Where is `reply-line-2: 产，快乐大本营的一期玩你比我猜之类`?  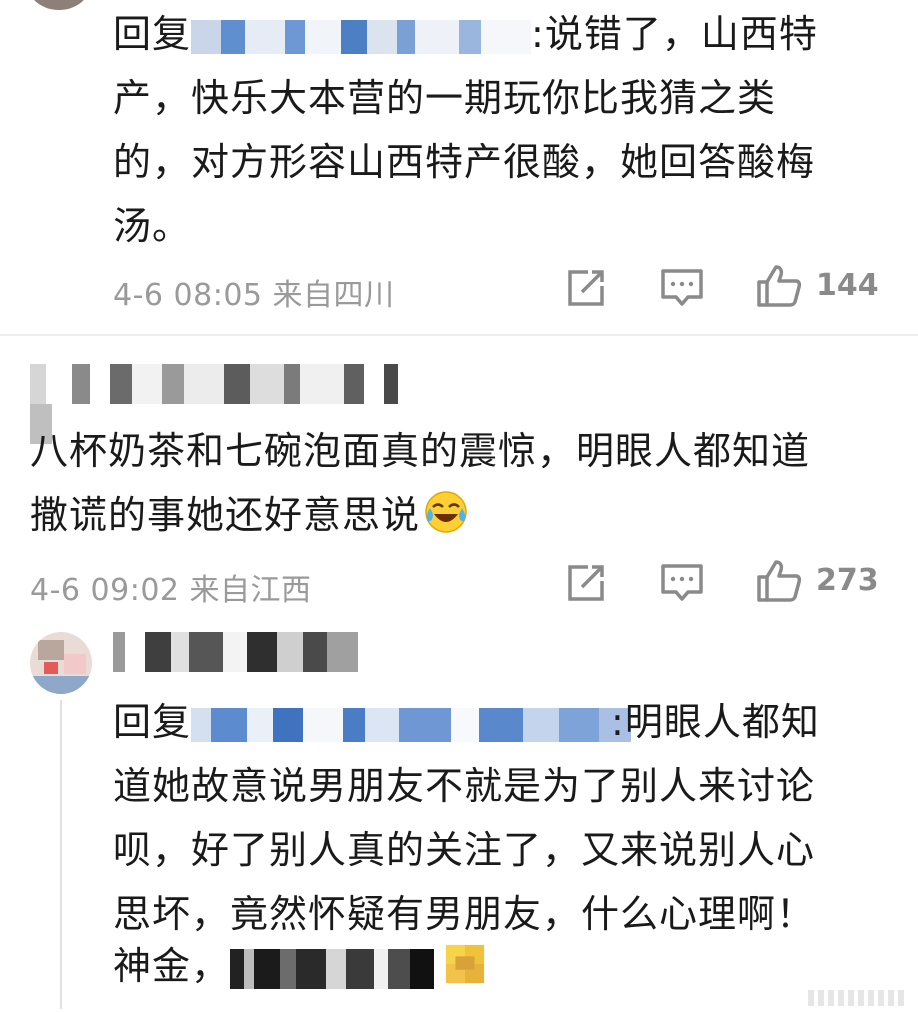
reply-line-2: 产，快乐大本营的一期玩你比我猜之类 is located at coordinates (445, 98).